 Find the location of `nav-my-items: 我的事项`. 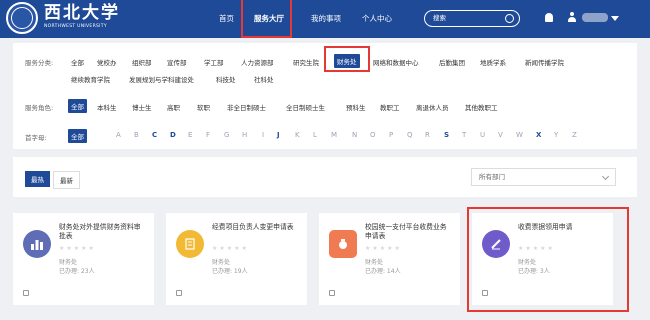

nav-my-items: 我的事项 is located at coordinates (326, 18).